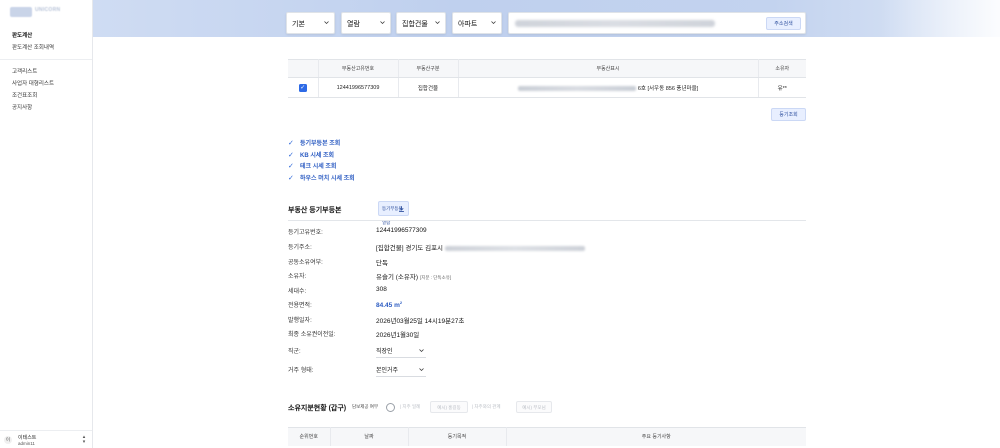 Image resolution: width=1000 pixels, height=448 pixels. Describe the element at coordinates (410, 406) in the screenshot. I see `faded-label: | 지주 일례` at that location.